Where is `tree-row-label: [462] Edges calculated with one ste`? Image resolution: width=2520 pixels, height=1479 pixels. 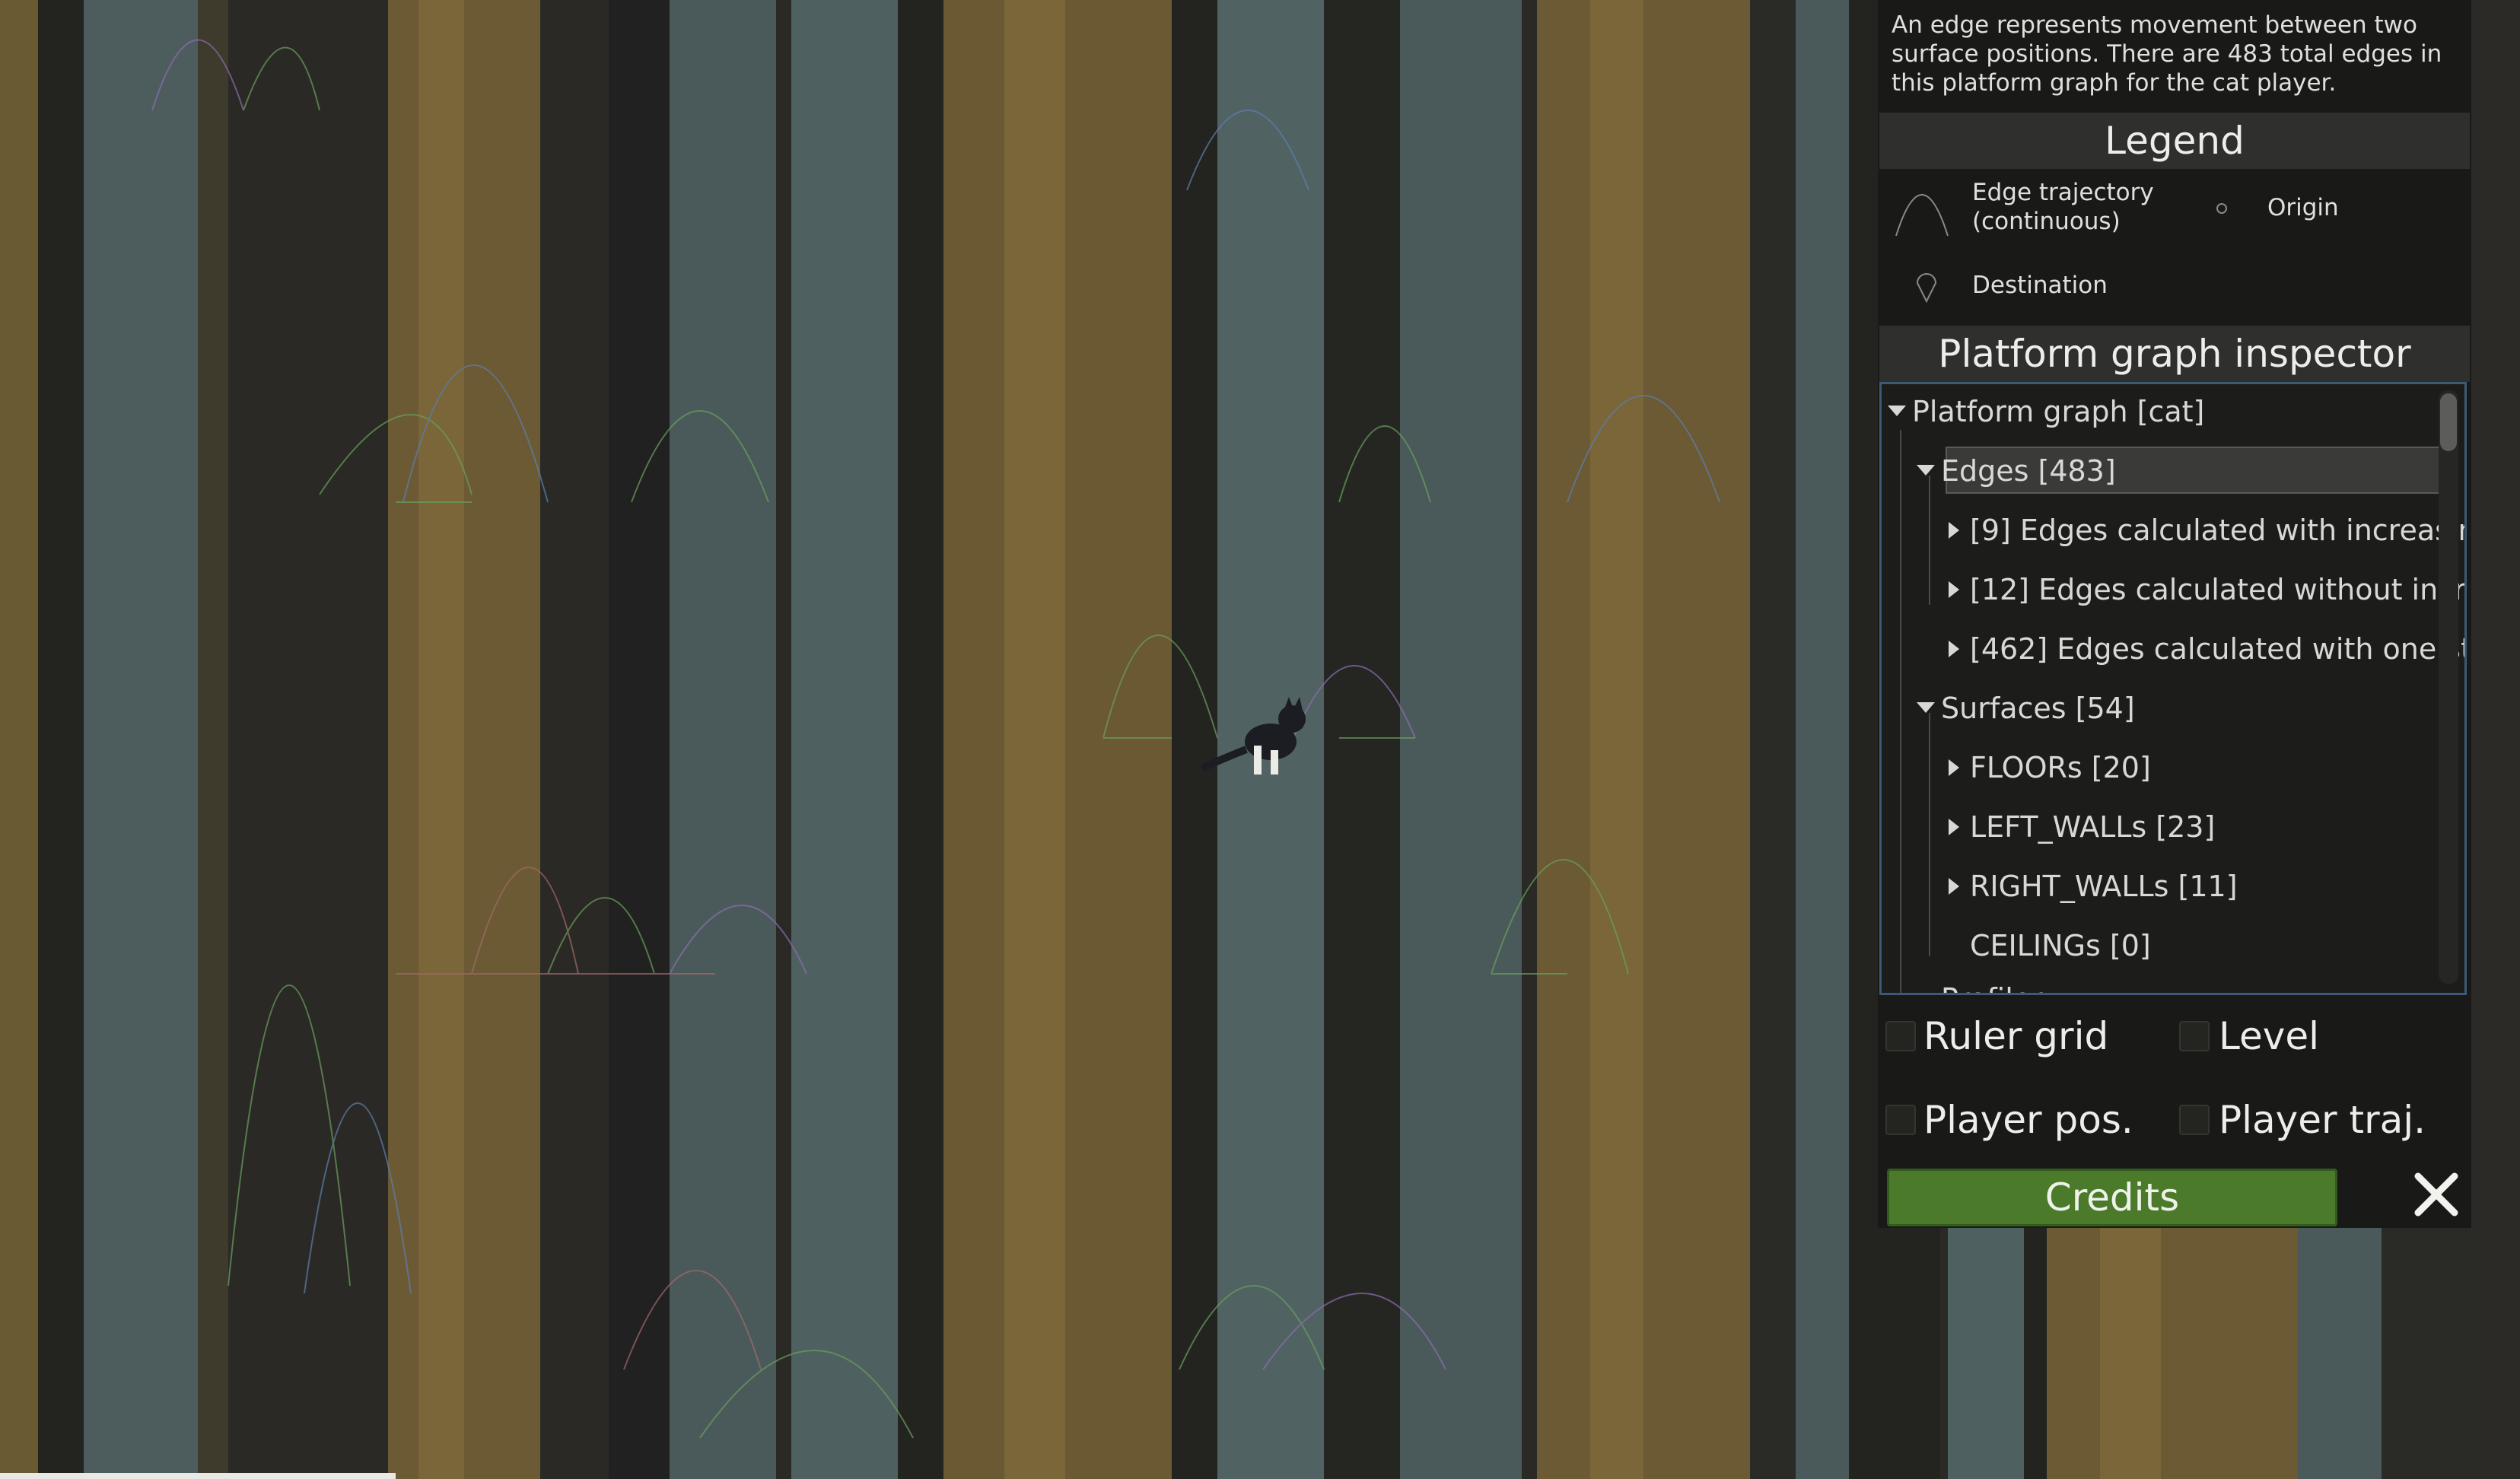
tree-row-label: [462] Edges calculated with one ste is located at coordinates (2218, 649).